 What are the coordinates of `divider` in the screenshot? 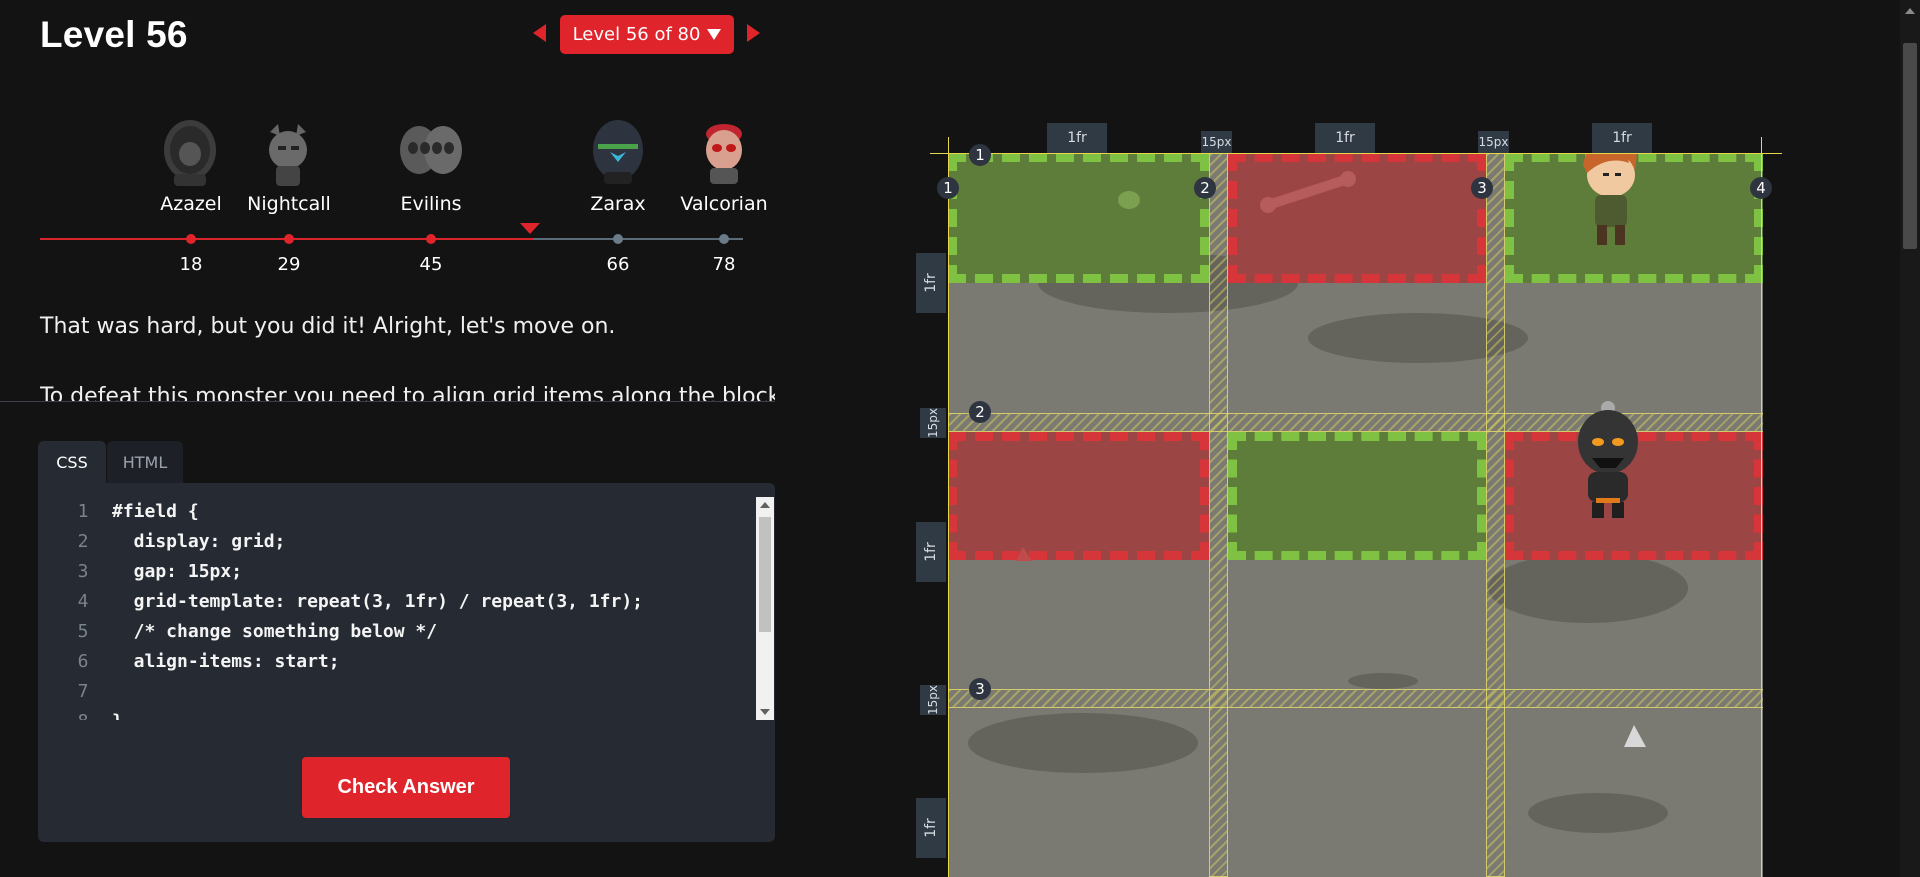 It's located at (387, 401).